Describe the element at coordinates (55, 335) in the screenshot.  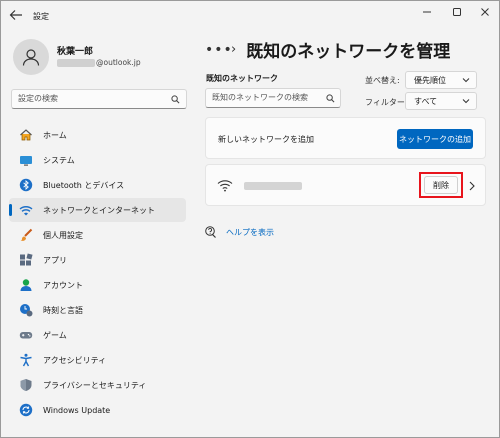
I see `sidebar-item-label: ゲーム` at that location.